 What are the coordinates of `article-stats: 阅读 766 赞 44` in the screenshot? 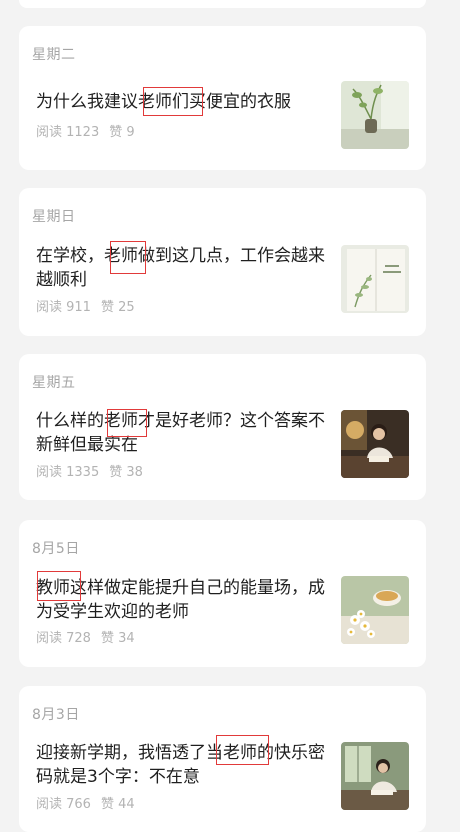 It's located at (90, 802).